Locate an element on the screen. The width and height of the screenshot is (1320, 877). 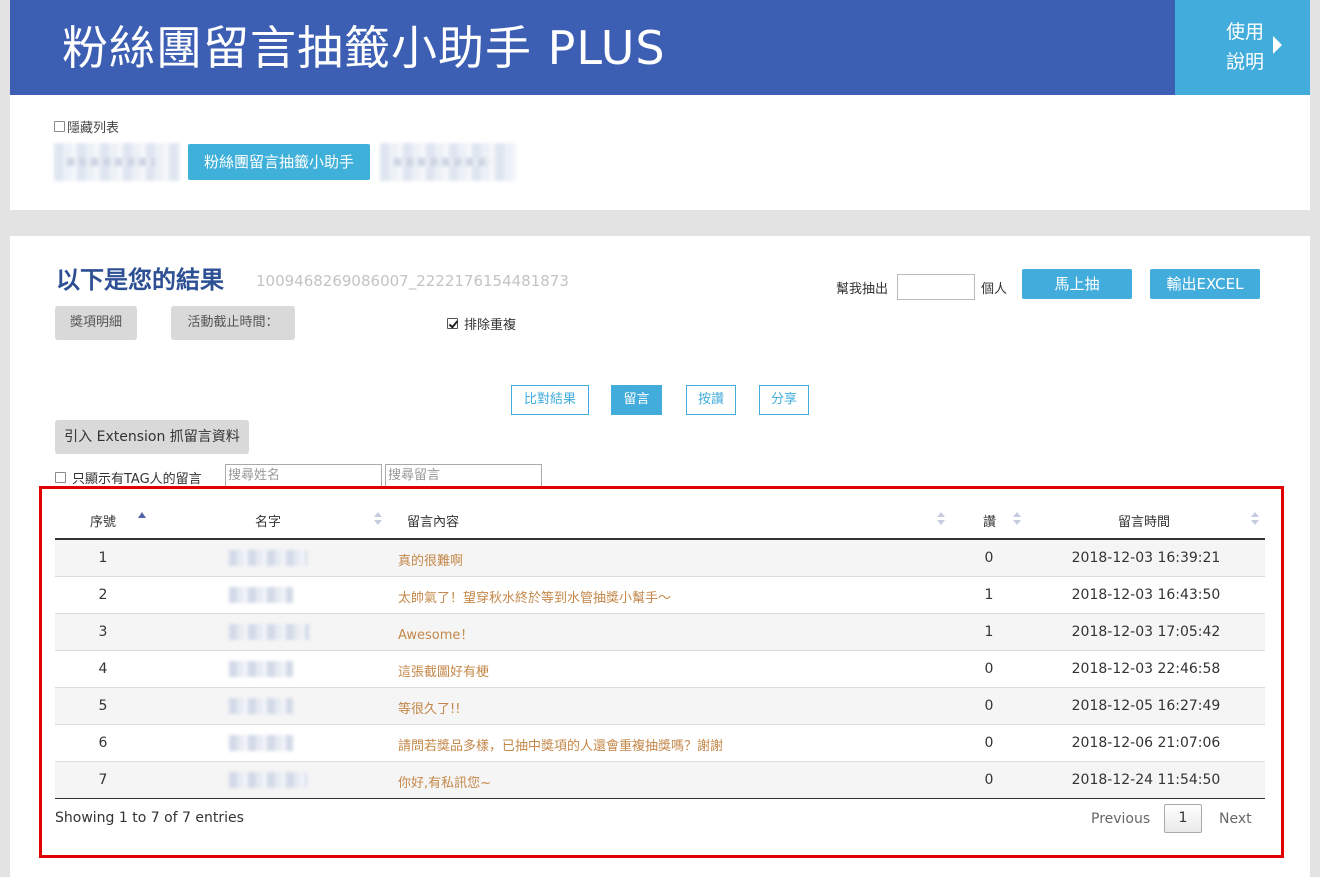
result-title: 以下是您的結果 is located at coordinates (140, 280).